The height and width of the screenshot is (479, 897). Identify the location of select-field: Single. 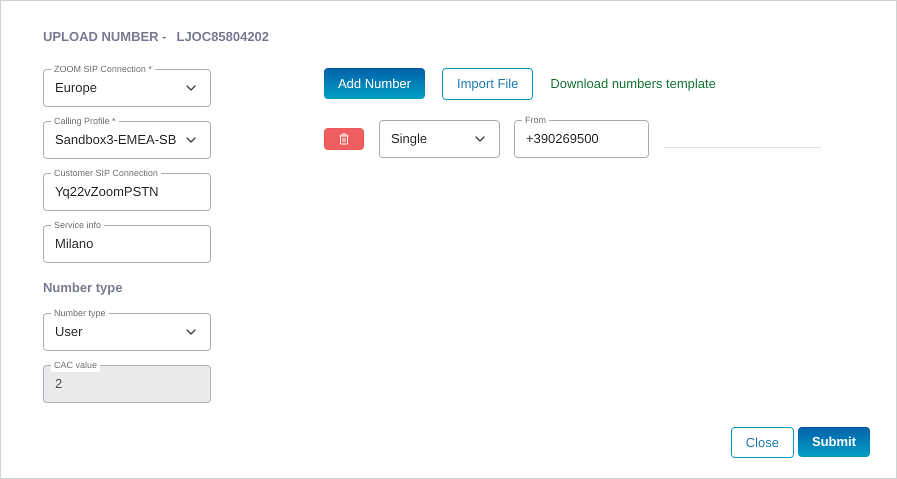
(439, 139).